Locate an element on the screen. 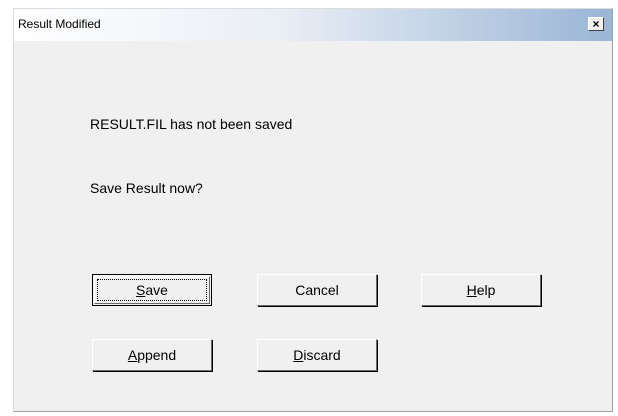 The width and height of the screenshot is (618, 416). message-save-prompt: Save Result now? is located at coordinates (146, 188).